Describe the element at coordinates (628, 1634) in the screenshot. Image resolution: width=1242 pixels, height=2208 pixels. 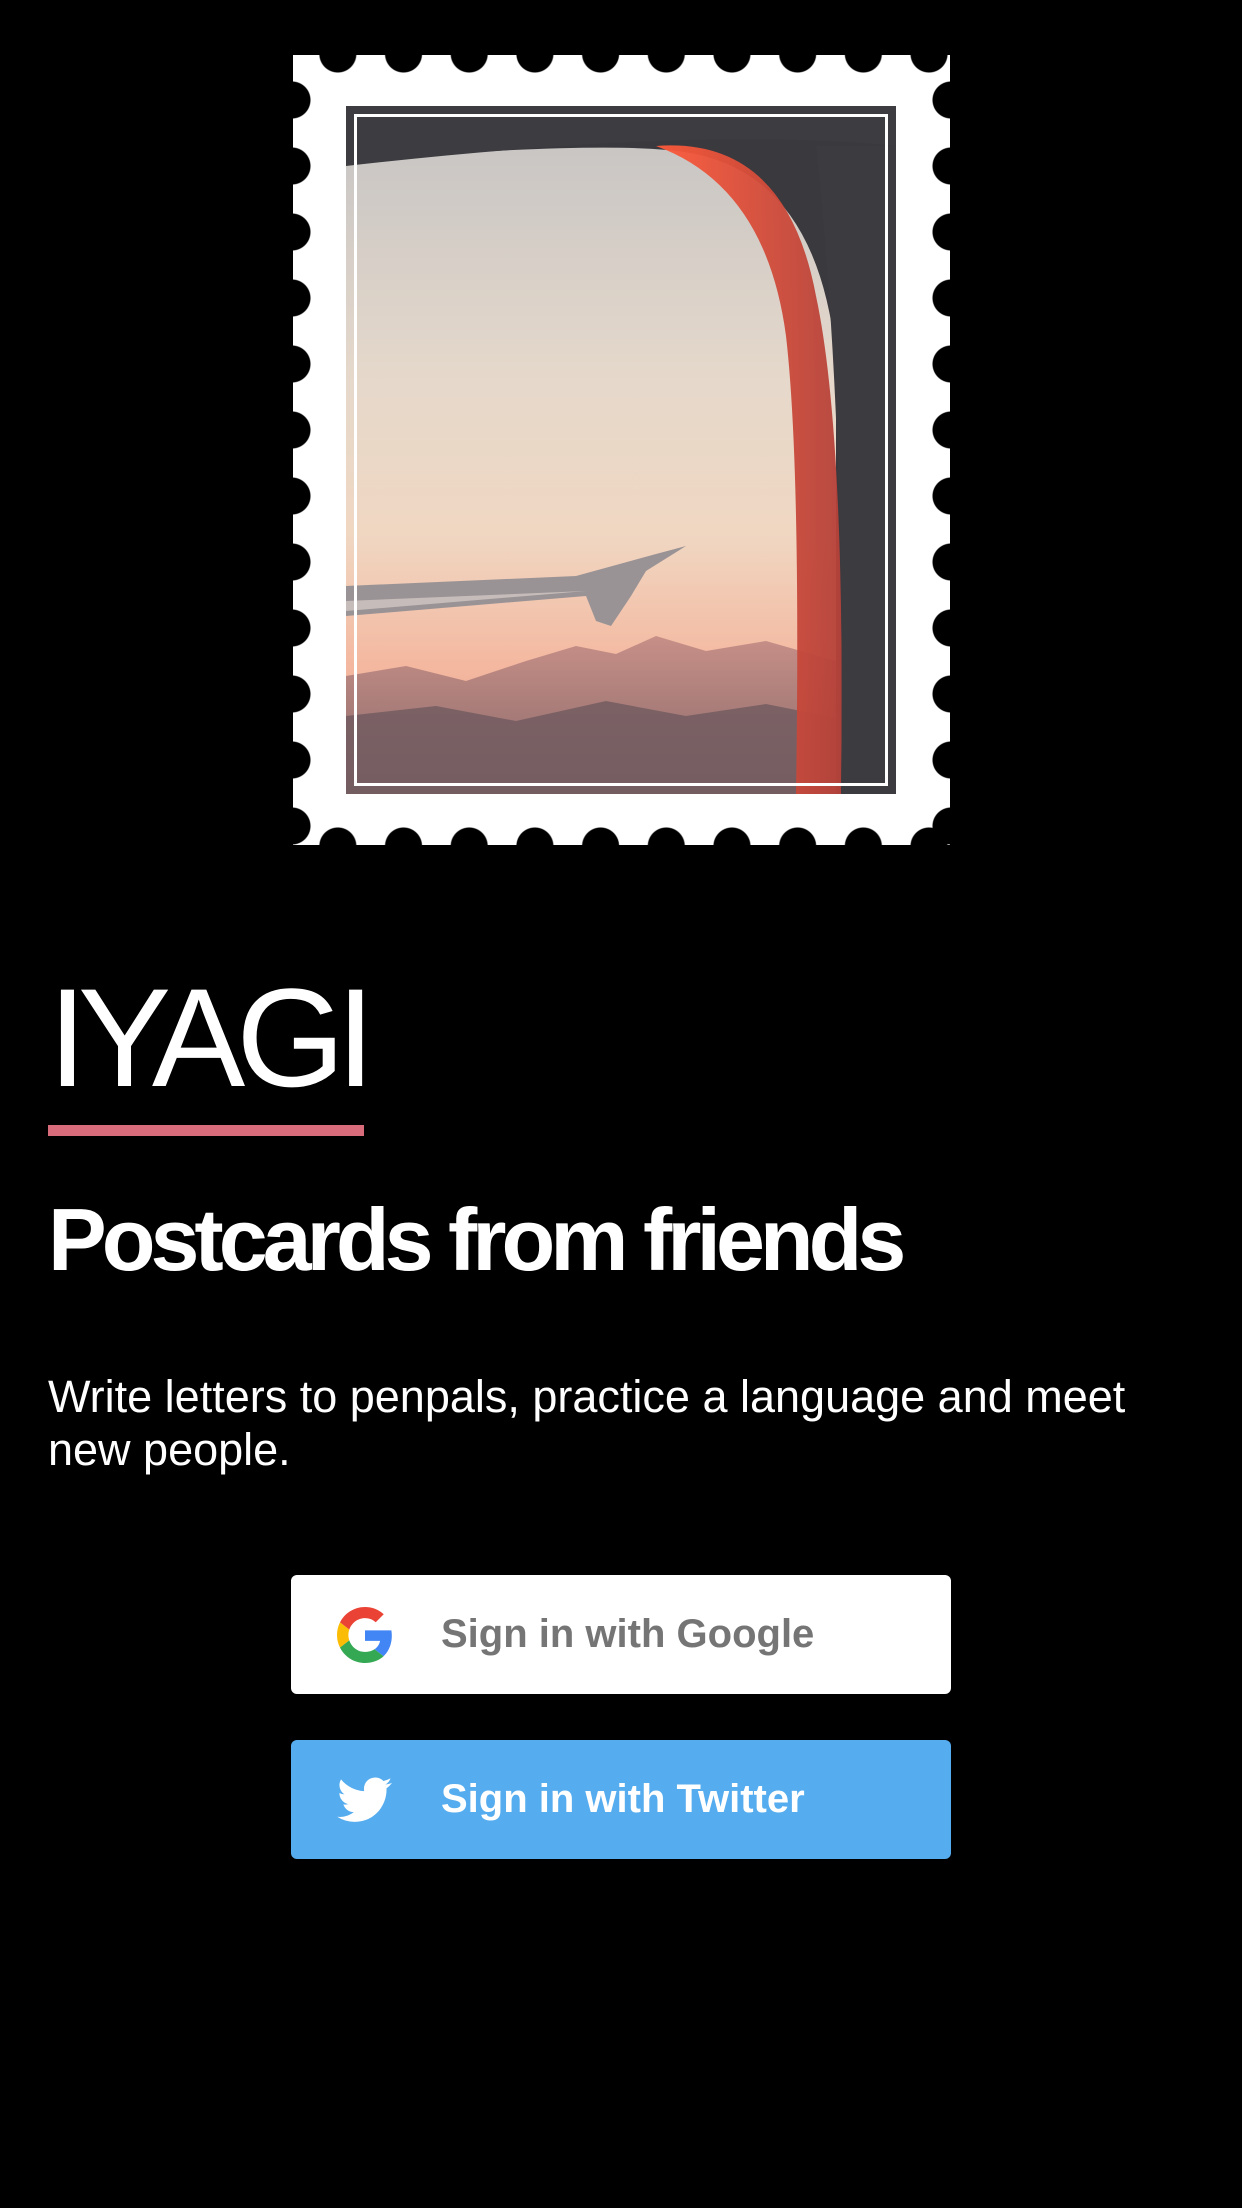
I see `google-sign-in-label: Sign in with Google` at that location.